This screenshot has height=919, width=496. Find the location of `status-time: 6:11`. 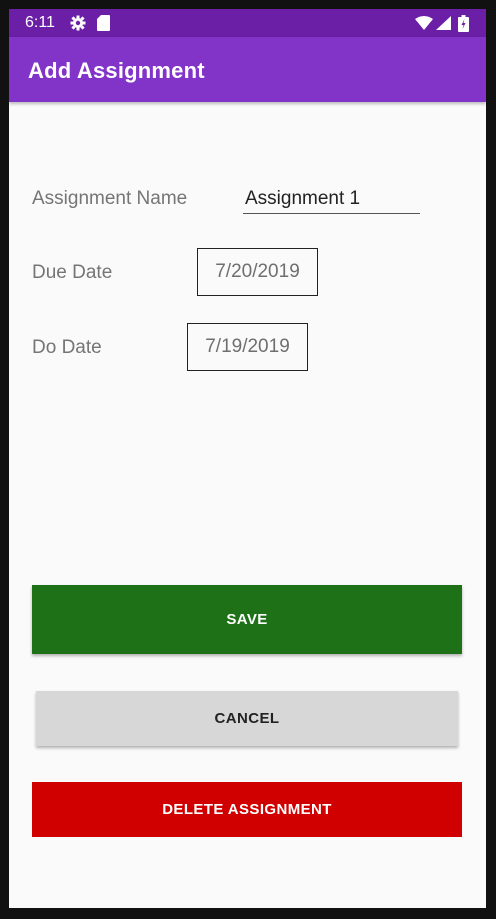

status-time: 6:11 is located at coordinates (40, 22).